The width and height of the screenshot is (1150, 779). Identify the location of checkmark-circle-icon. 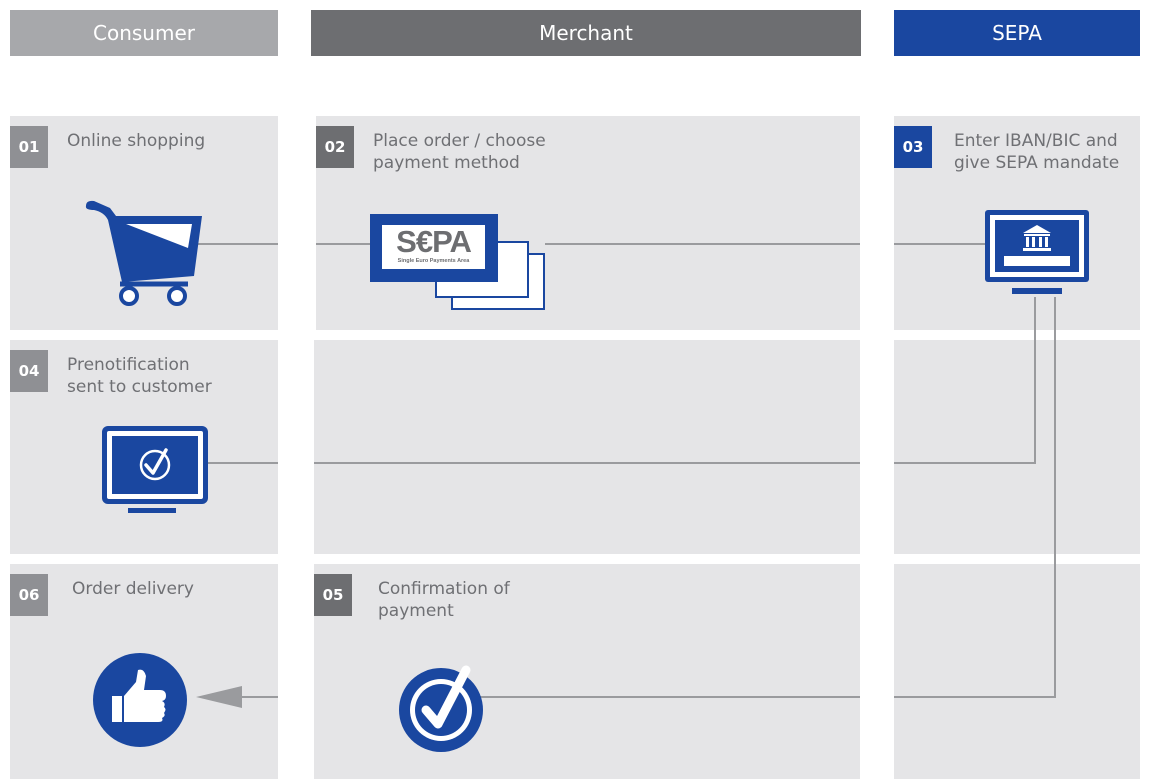
(441, 708).